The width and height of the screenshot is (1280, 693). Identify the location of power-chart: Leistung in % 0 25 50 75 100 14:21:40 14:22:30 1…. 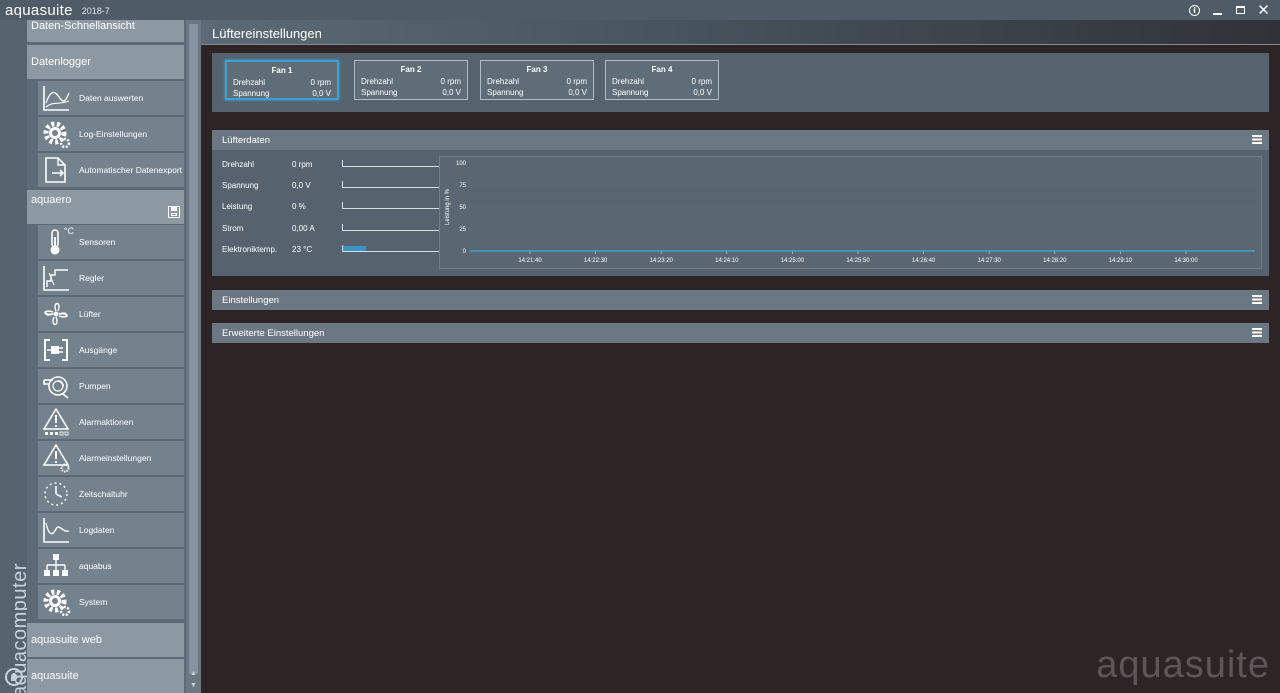
(850, 212).